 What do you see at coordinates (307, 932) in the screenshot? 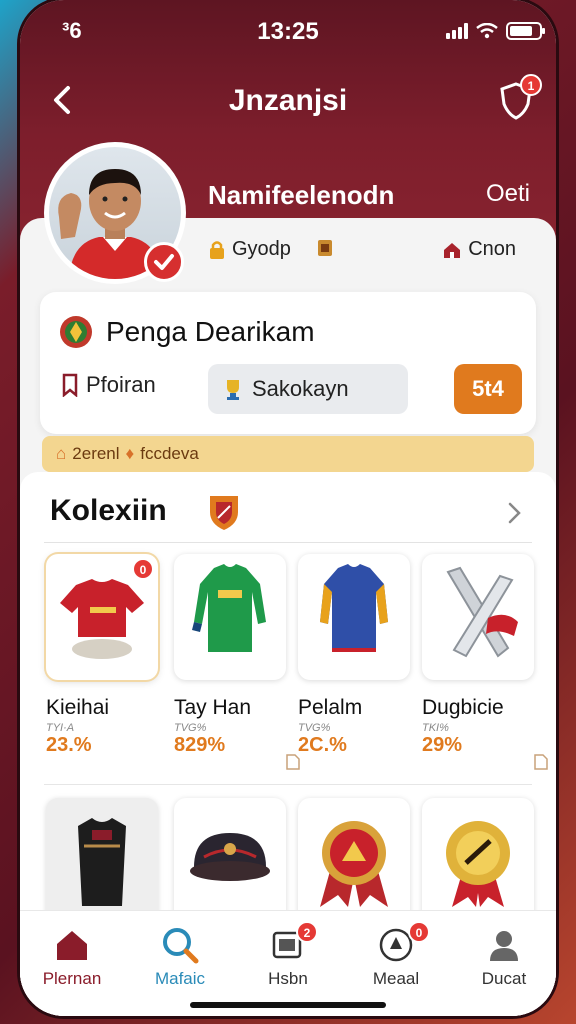
I see `tab-badge: 2` at bounding box center [307, 932].